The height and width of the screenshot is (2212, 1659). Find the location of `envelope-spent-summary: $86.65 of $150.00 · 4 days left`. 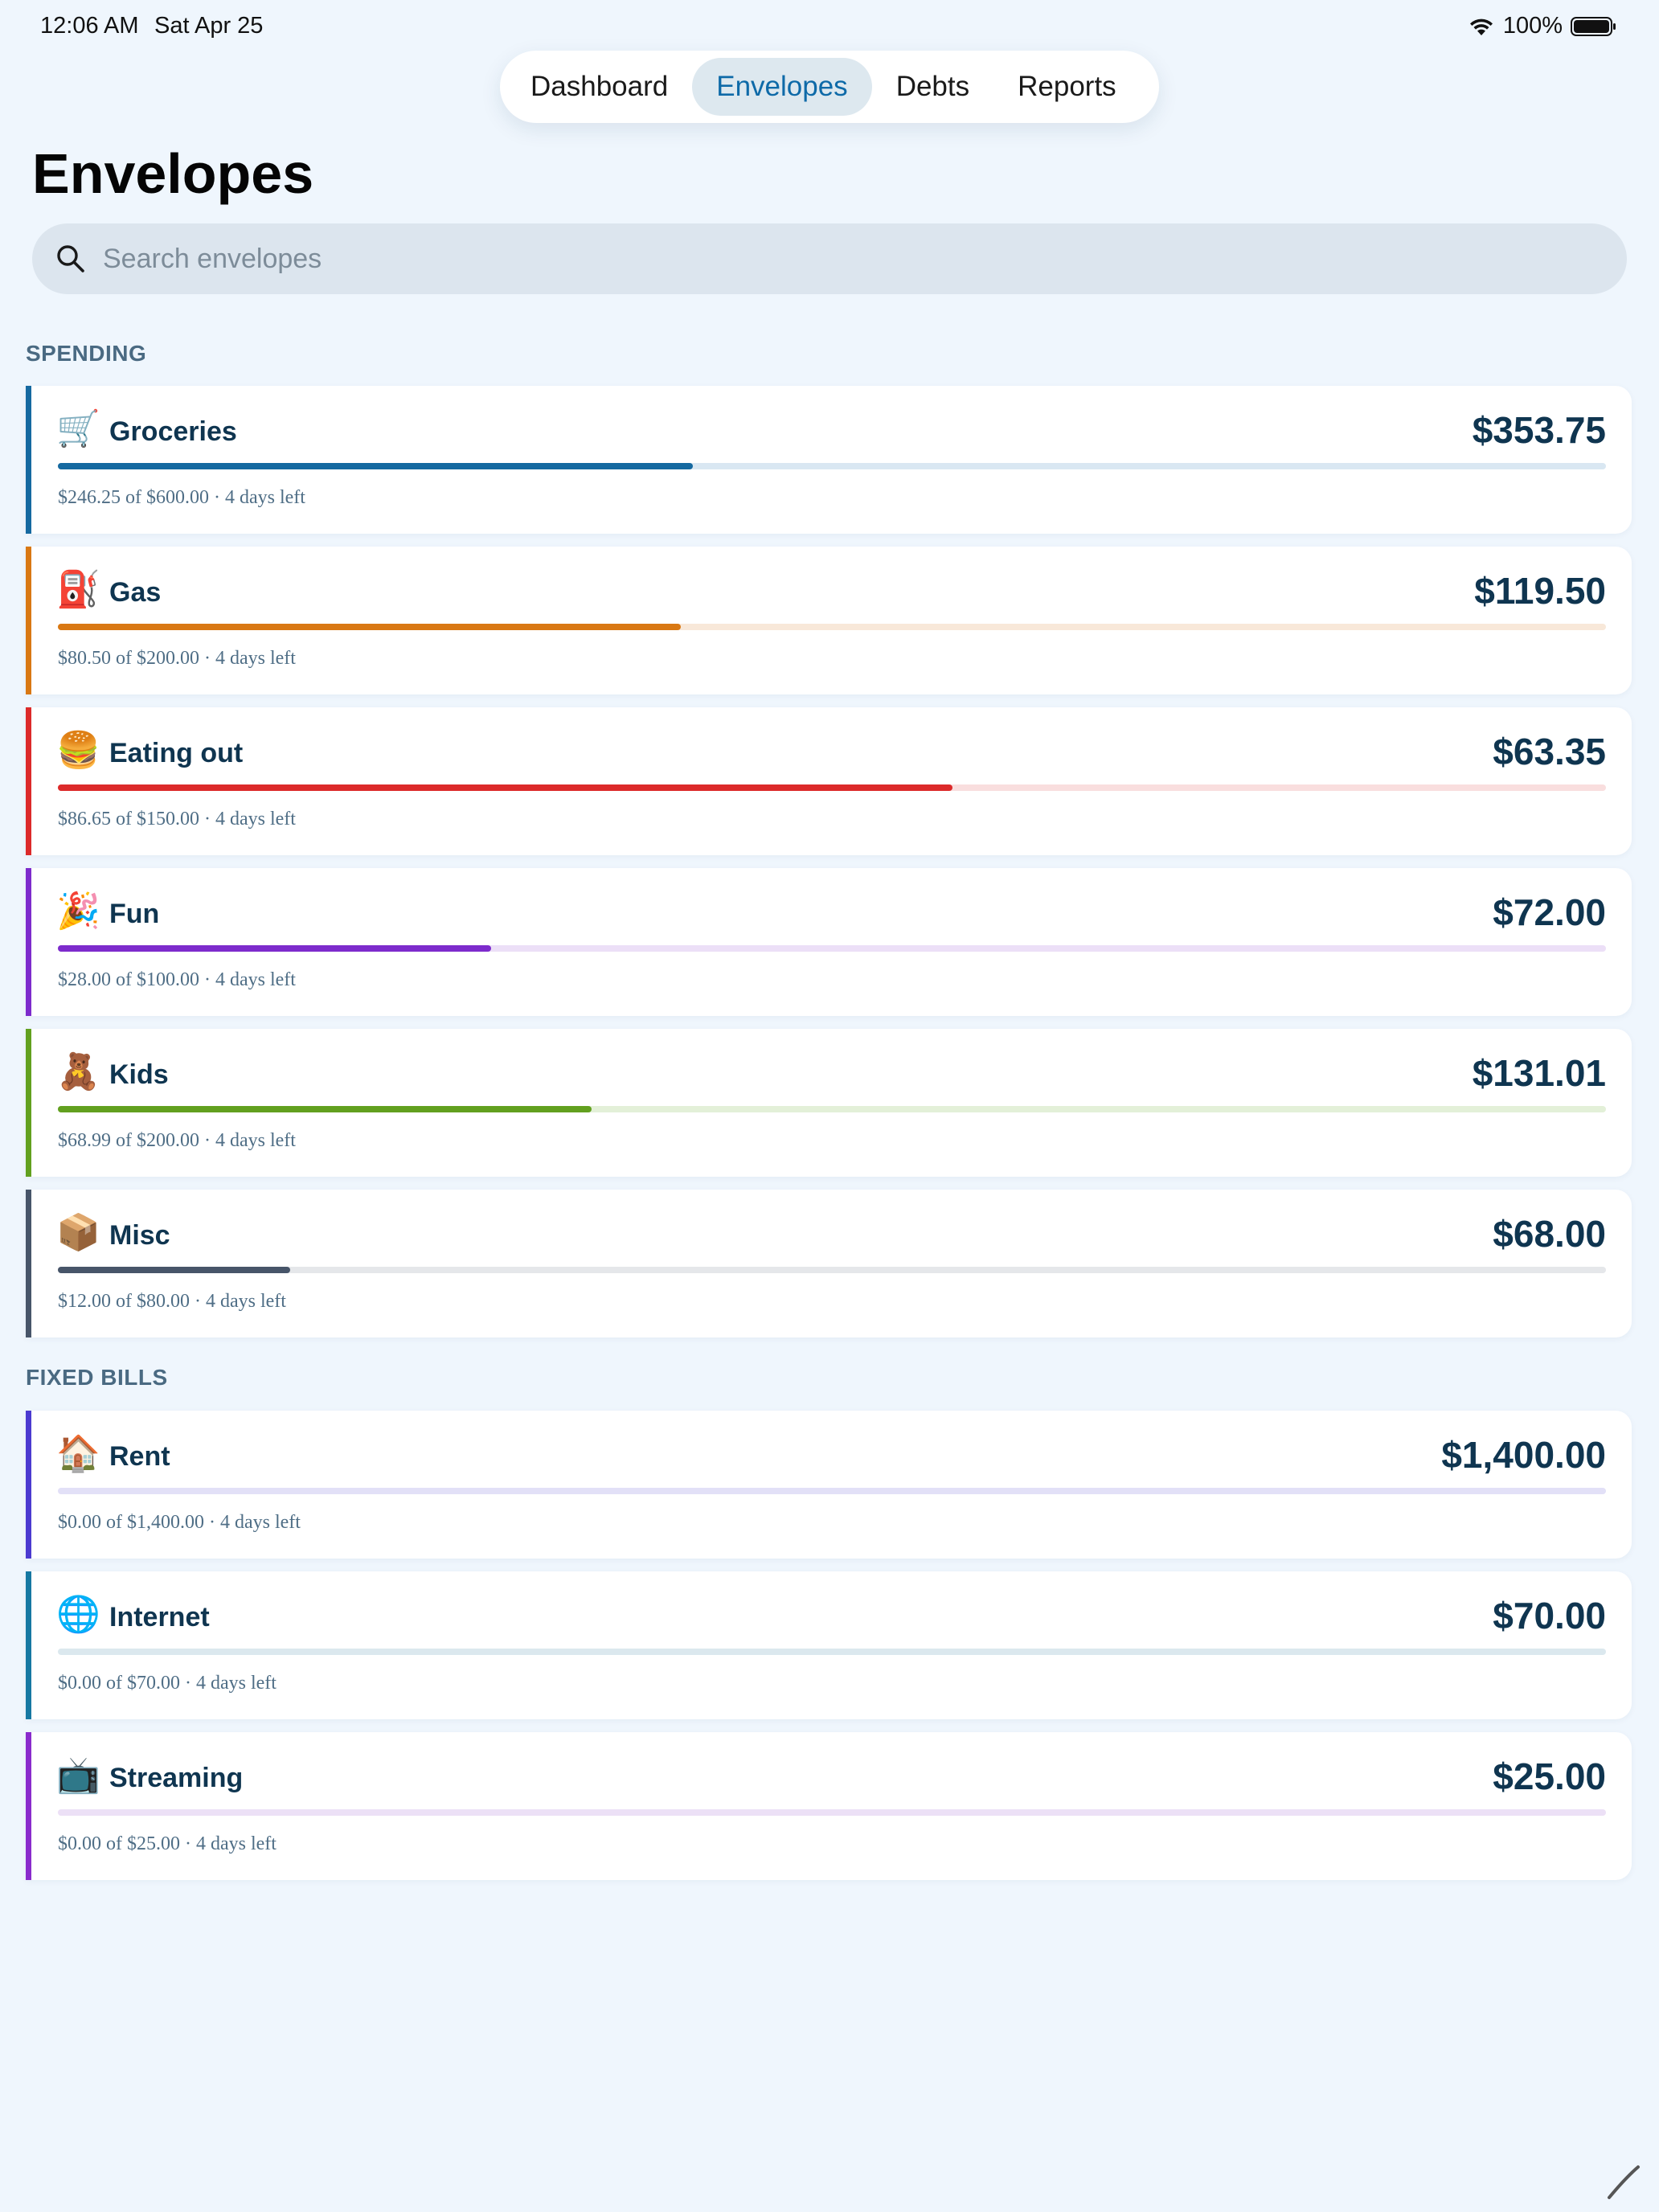

envelope-spent-summary: $86.65 of $150.00 · 4 days left is located at coordinates (177, 819).